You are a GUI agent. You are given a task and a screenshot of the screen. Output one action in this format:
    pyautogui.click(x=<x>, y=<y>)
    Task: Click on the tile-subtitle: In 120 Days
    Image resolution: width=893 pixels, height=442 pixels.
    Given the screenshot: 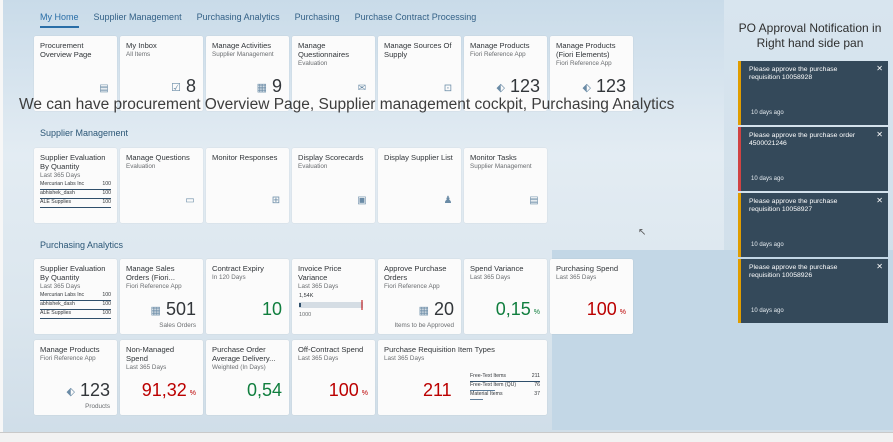 What is the action you would take?
    pyautogui.click(x=229, y=277)
    